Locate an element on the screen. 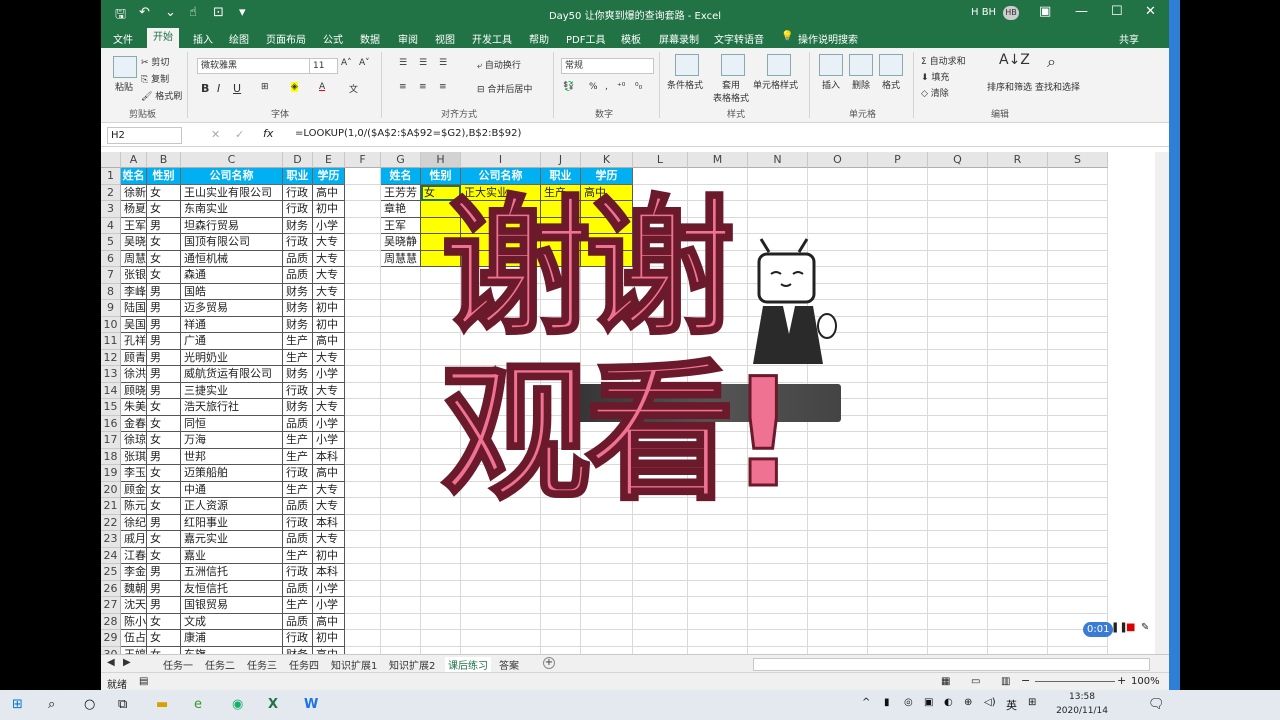 Image resolution: width=1280 pixels, height=720 pixels. horizontal-scrollbar is located at coordinates (951, 664).